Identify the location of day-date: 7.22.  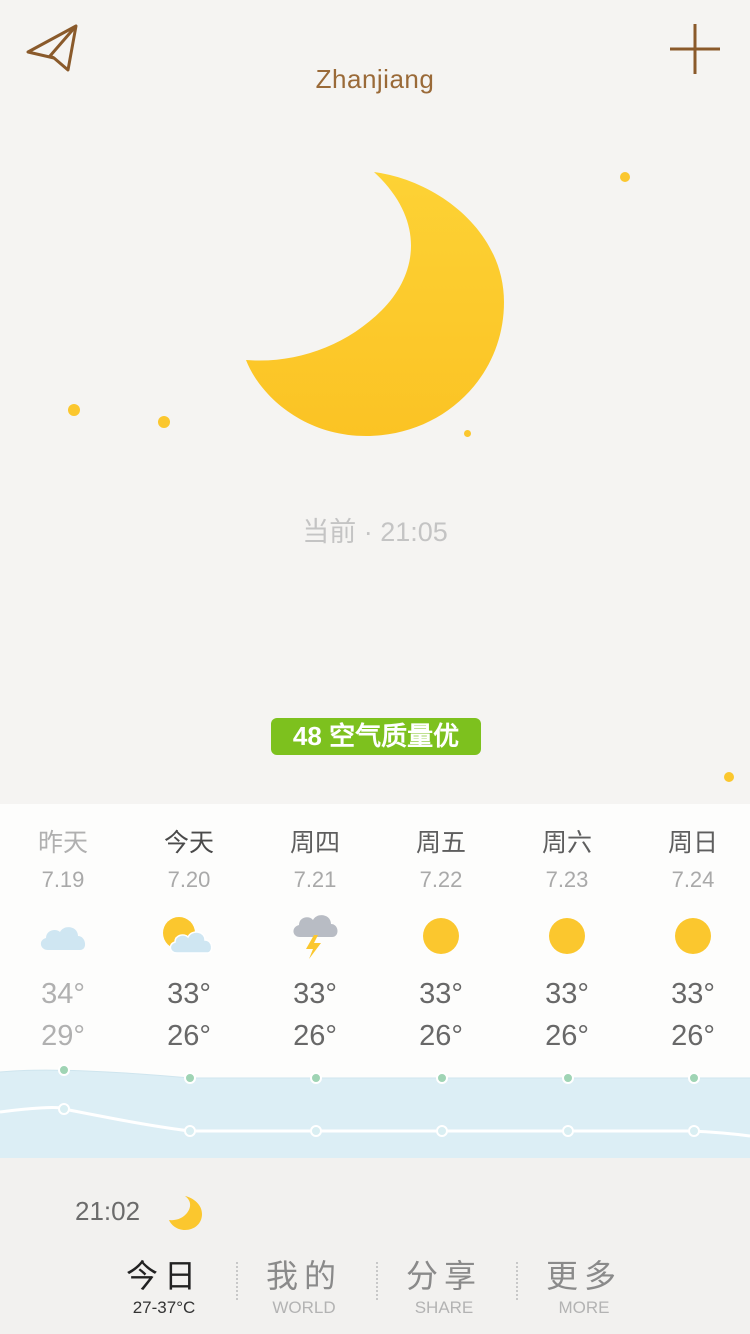
(441, 879).